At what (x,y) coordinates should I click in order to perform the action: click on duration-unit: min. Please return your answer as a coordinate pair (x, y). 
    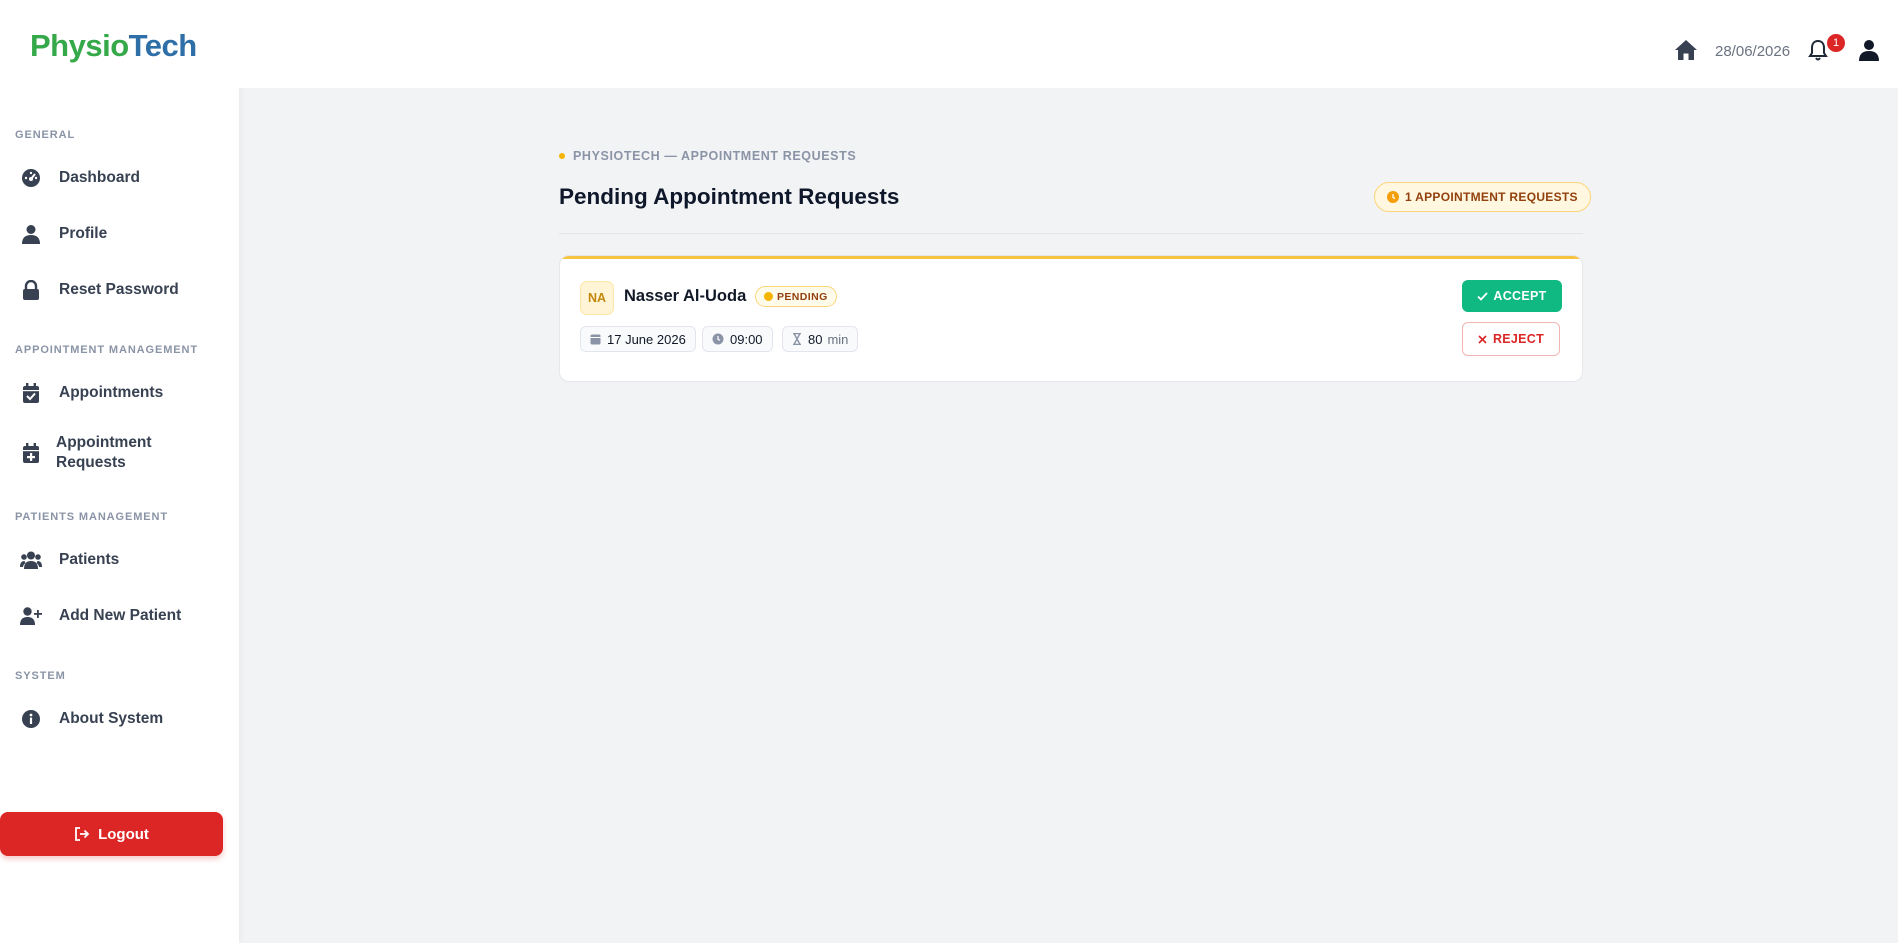
    Looking at the image, I should click on (838, 339).